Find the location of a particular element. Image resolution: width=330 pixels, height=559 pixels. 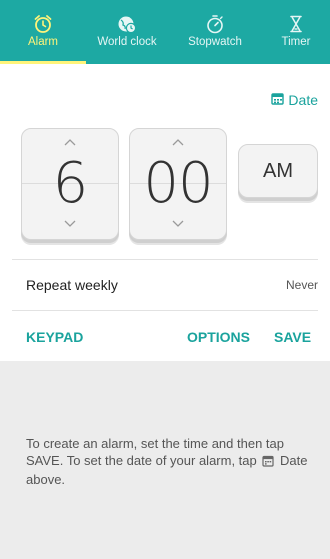

tab-world-clock: World clock is located at coordinates (127, 32).